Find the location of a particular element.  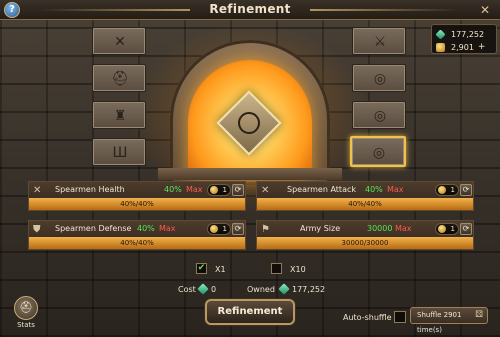

stat-progress-bar: 30000/30000 is located at coordinates (365, 243).